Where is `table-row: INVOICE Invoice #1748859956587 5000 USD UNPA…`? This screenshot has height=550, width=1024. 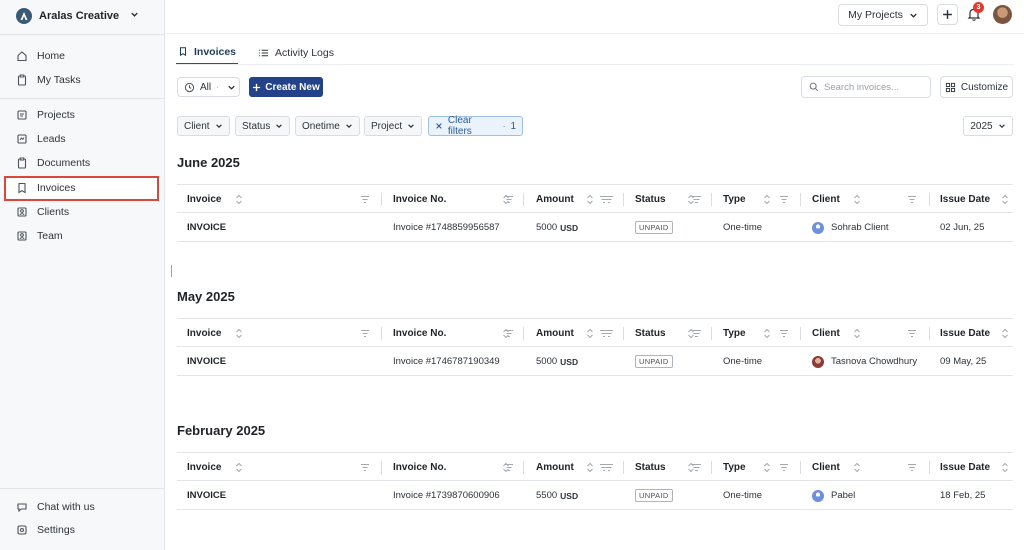 table-row: INVOICE Invoice #1748859956587 5000 USD UNPA… is located at coordinates (595, 227).